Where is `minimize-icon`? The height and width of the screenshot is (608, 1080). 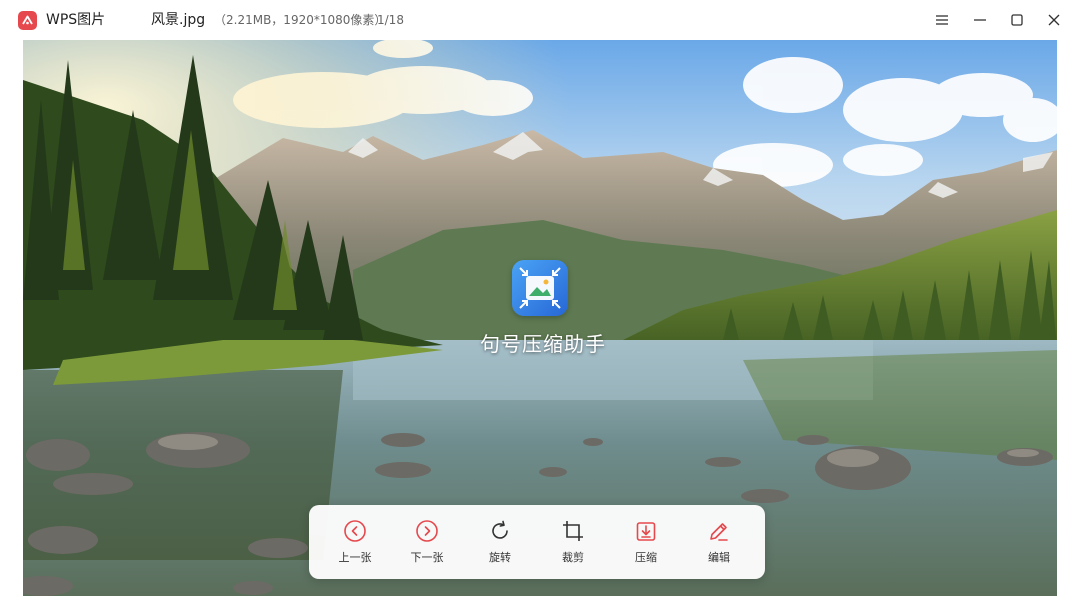 minimize-icon is located at coordinates (980, 20).